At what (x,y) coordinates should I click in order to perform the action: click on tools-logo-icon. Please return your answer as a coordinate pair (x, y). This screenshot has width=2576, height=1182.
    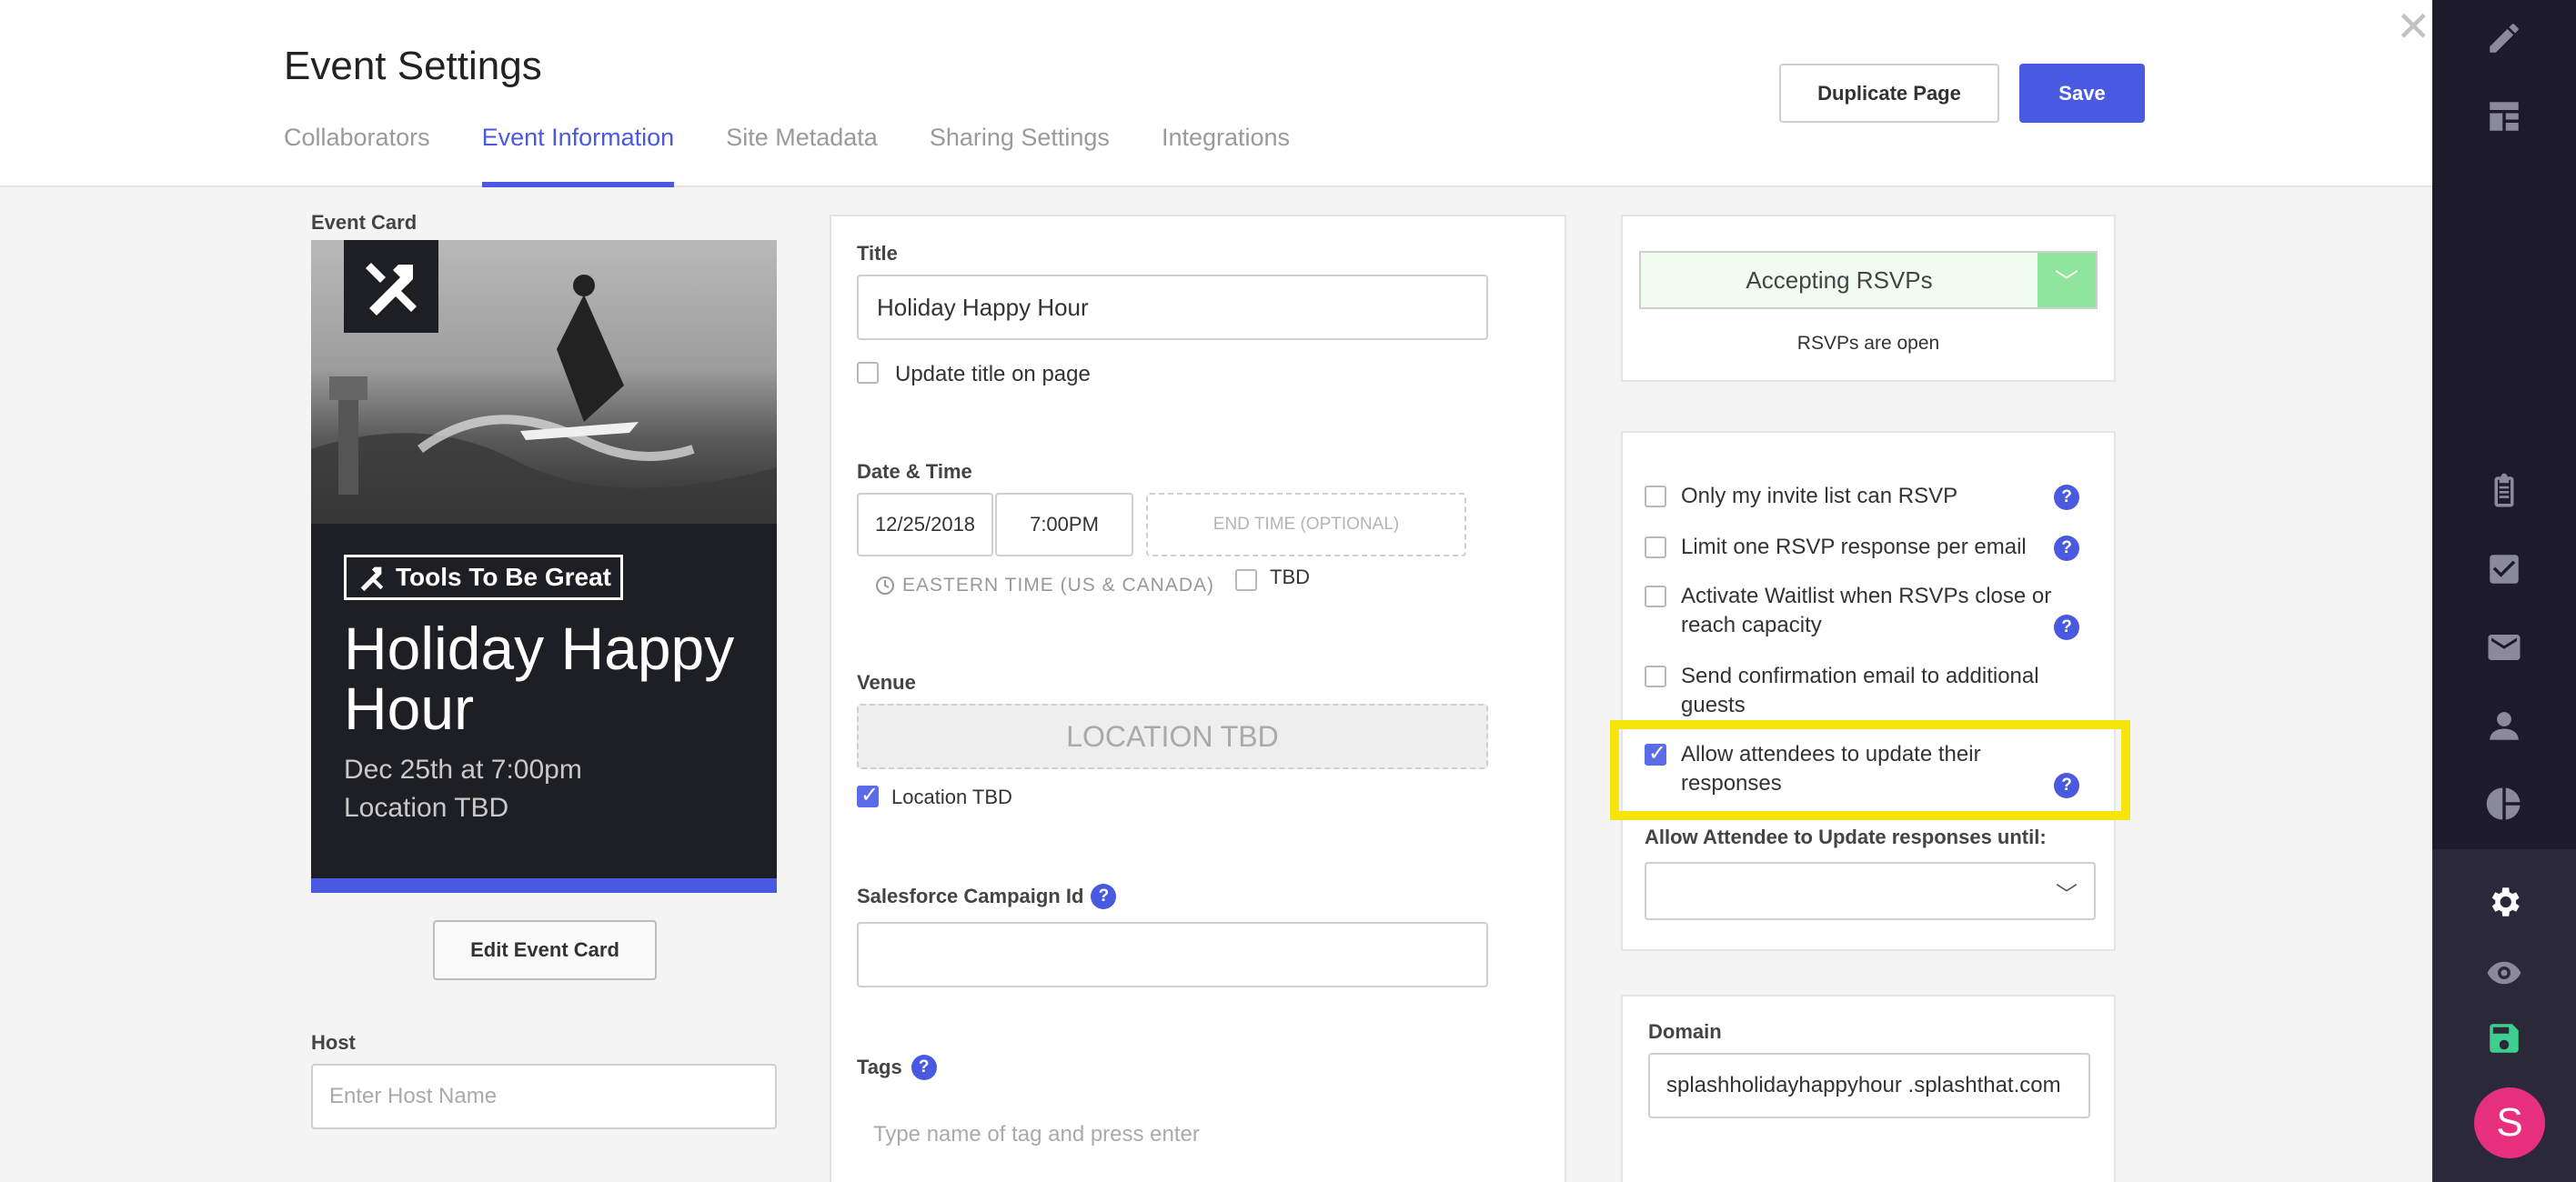
    Looking at the image, I should click on (391, 286).